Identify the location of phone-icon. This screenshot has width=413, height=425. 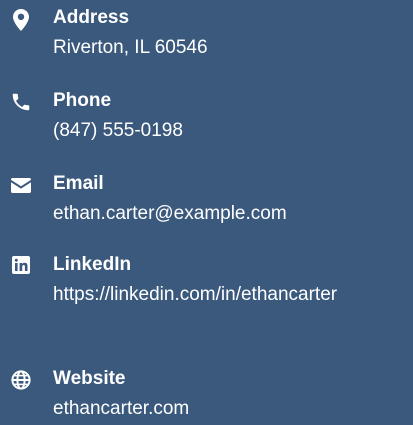
(21, 102).